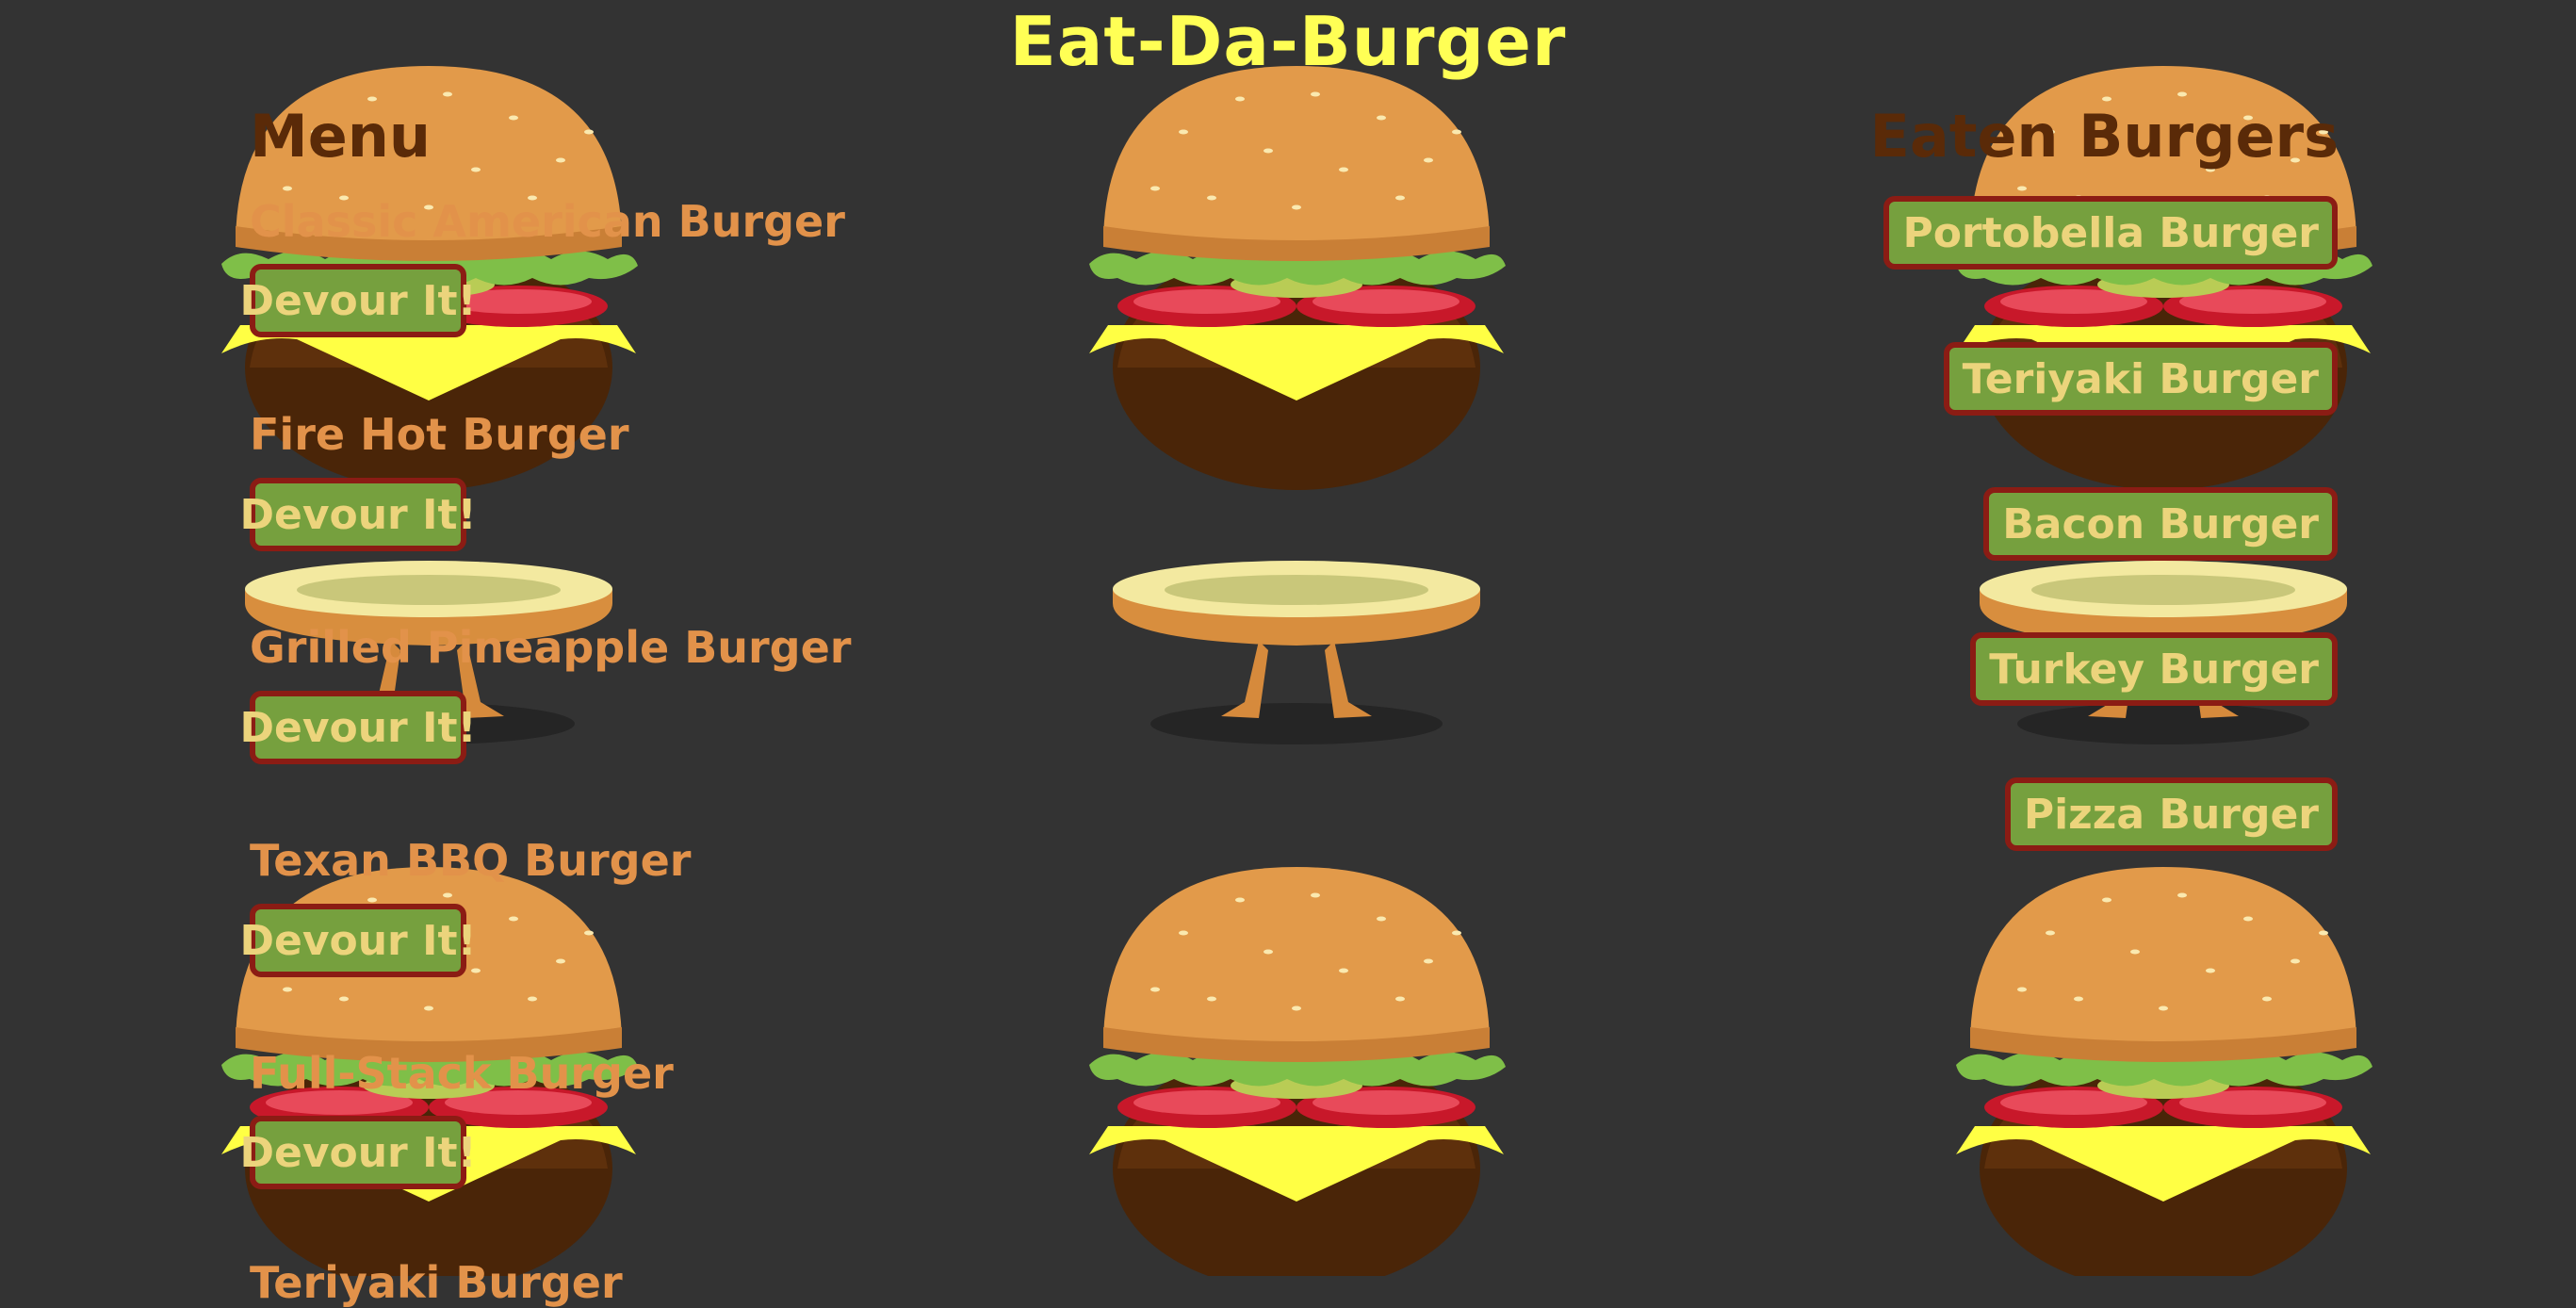 The height and width of the screenshot is (1308, 2576). I want to click on eaten-burger-button: Turkey Burger, so click(2154, 669).